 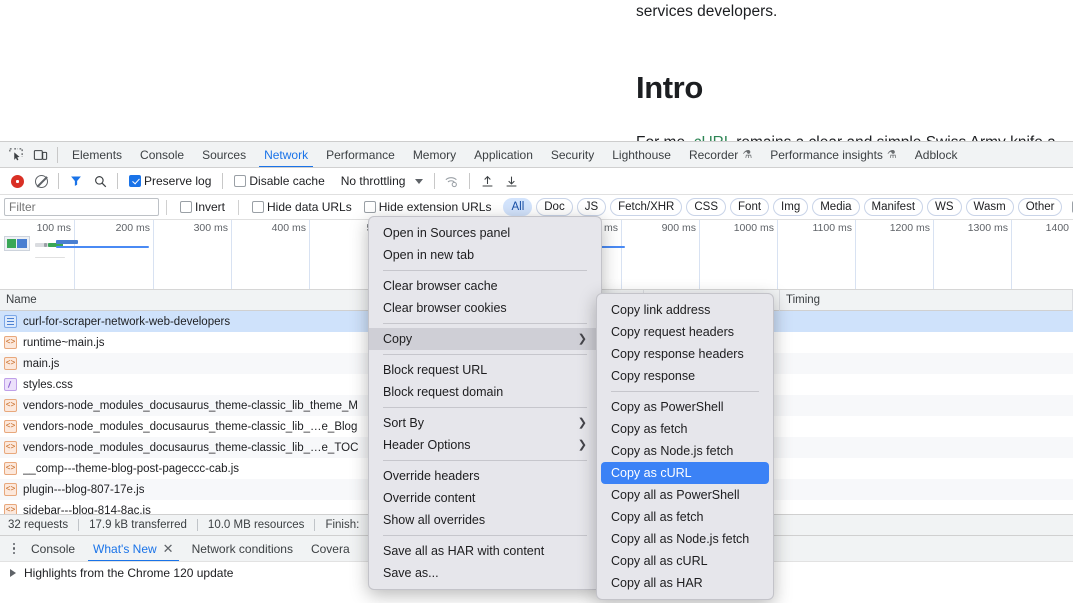 I want to click on filmstrip-thumbnail, so click(x=17, y=243).